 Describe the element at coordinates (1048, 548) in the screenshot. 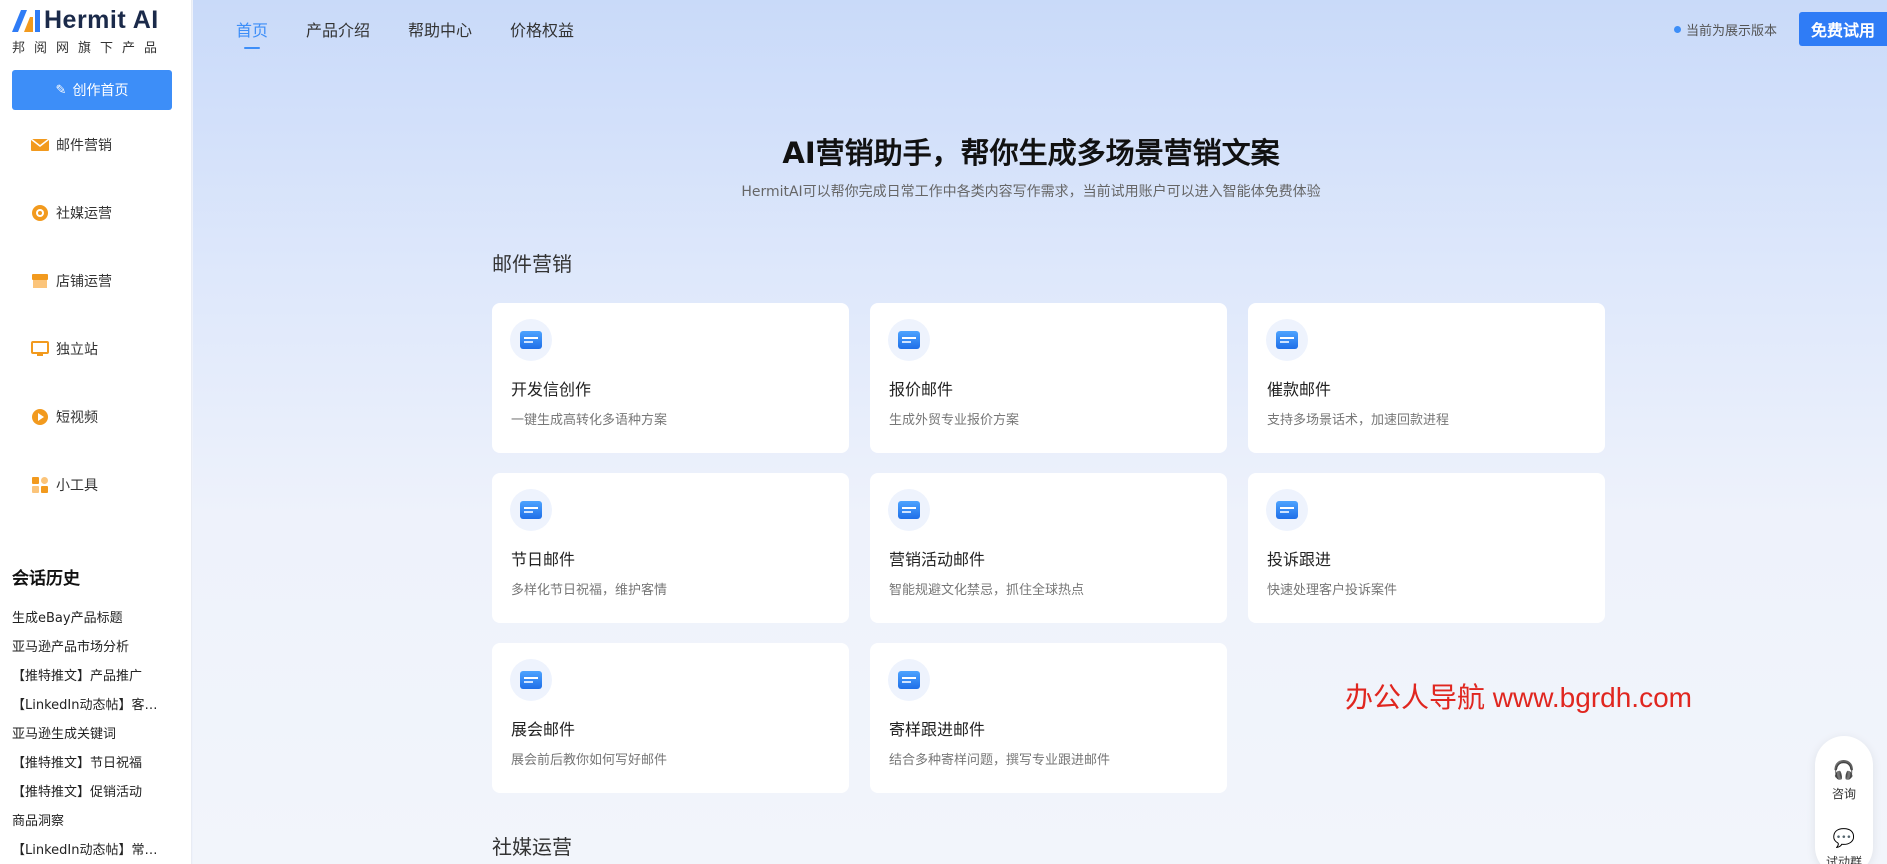

I see `card-campaign-email: 营销活动邮件 智能规避文化禁忌，抓住全球热点` at that location.